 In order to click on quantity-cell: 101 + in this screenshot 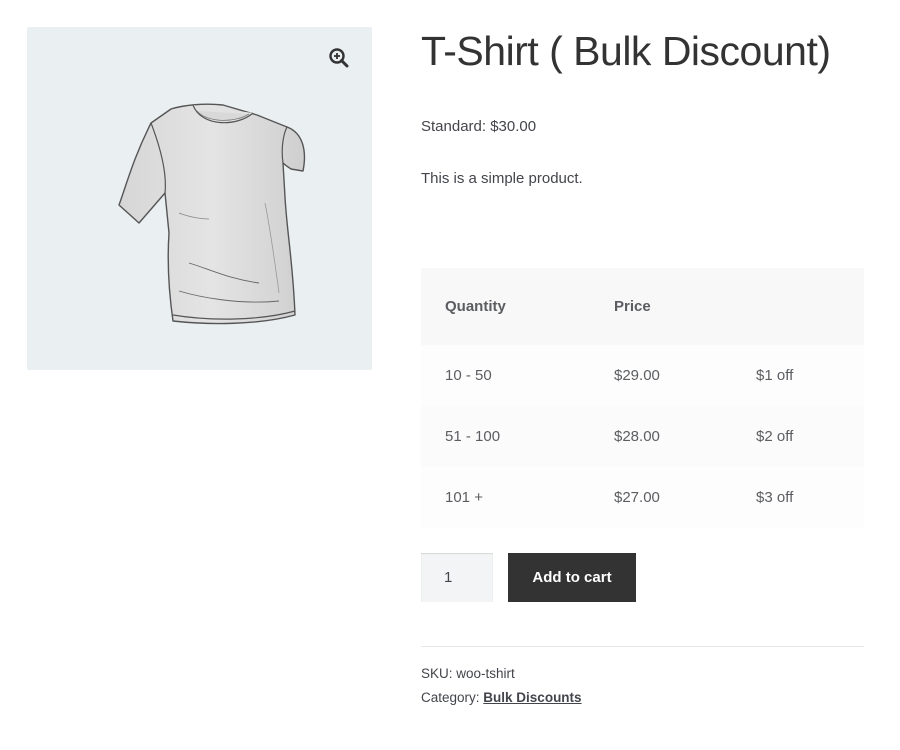, I will do `click(505, 497)`.